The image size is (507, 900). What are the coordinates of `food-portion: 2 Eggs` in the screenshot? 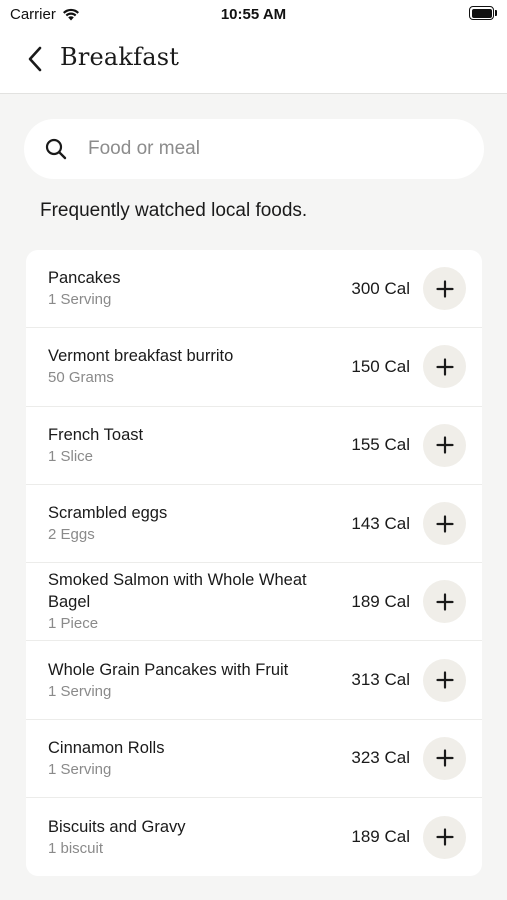 It's located at (71, 535).